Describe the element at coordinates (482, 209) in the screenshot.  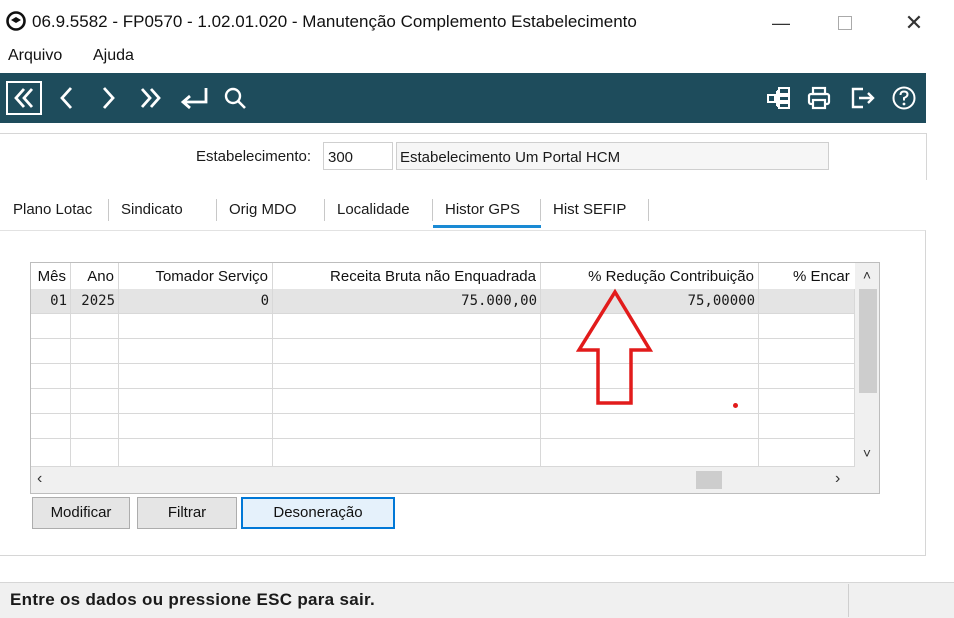
I see `tab-histor-gps: Histor GPS` at that location.